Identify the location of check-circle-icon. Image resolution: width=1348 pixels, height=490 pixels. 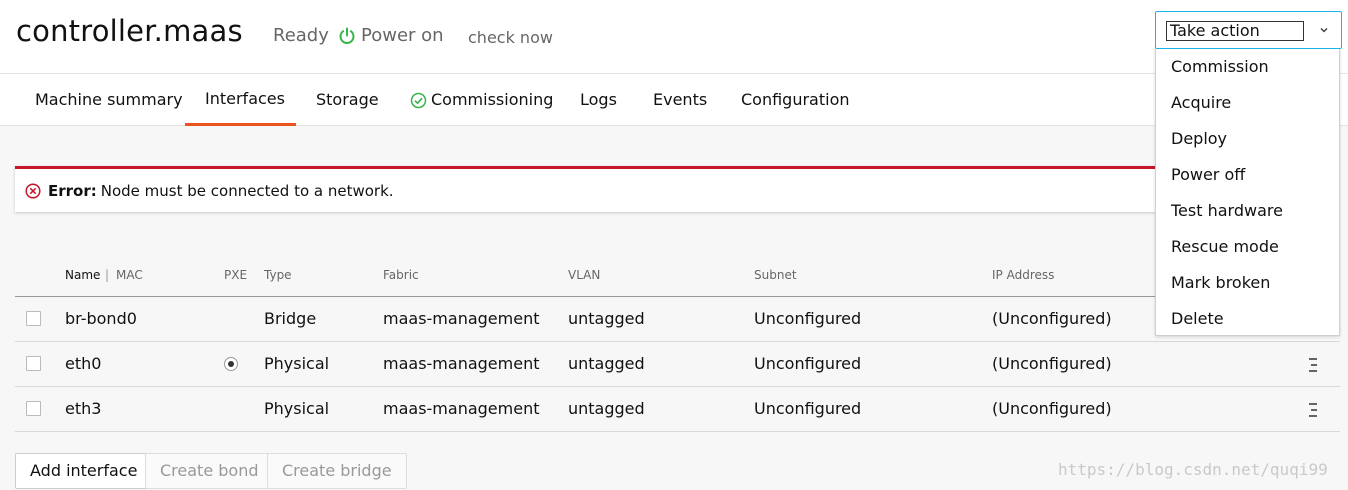
(418, 100).